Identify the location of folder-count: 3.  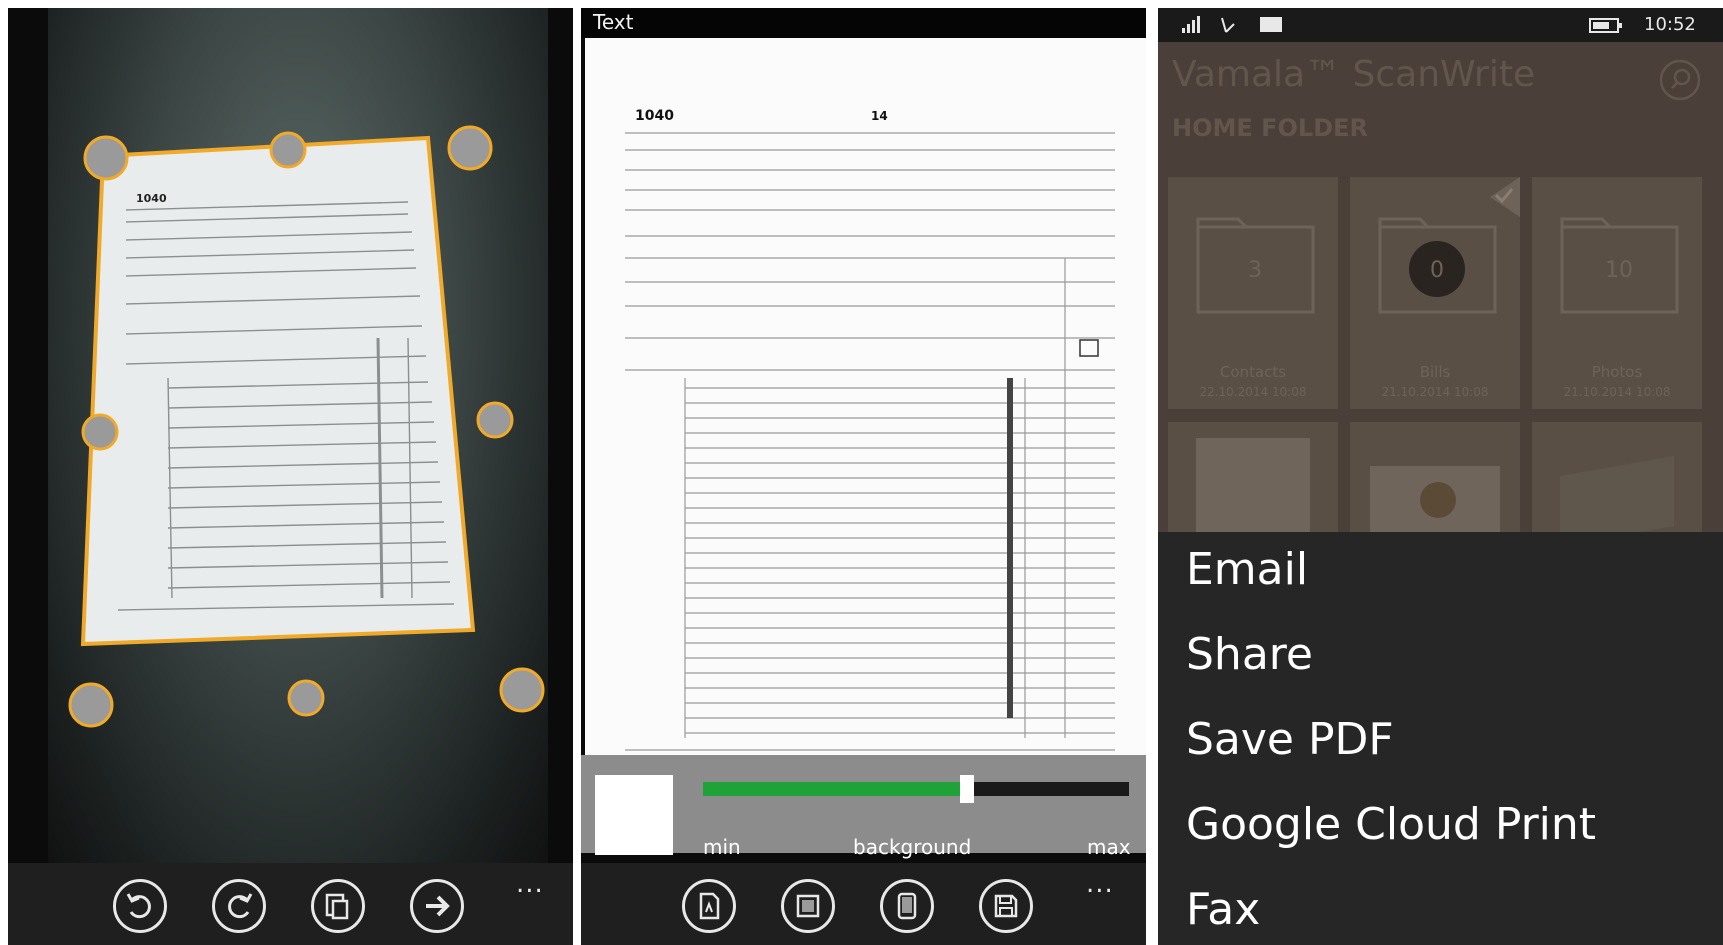
(1255, 270).